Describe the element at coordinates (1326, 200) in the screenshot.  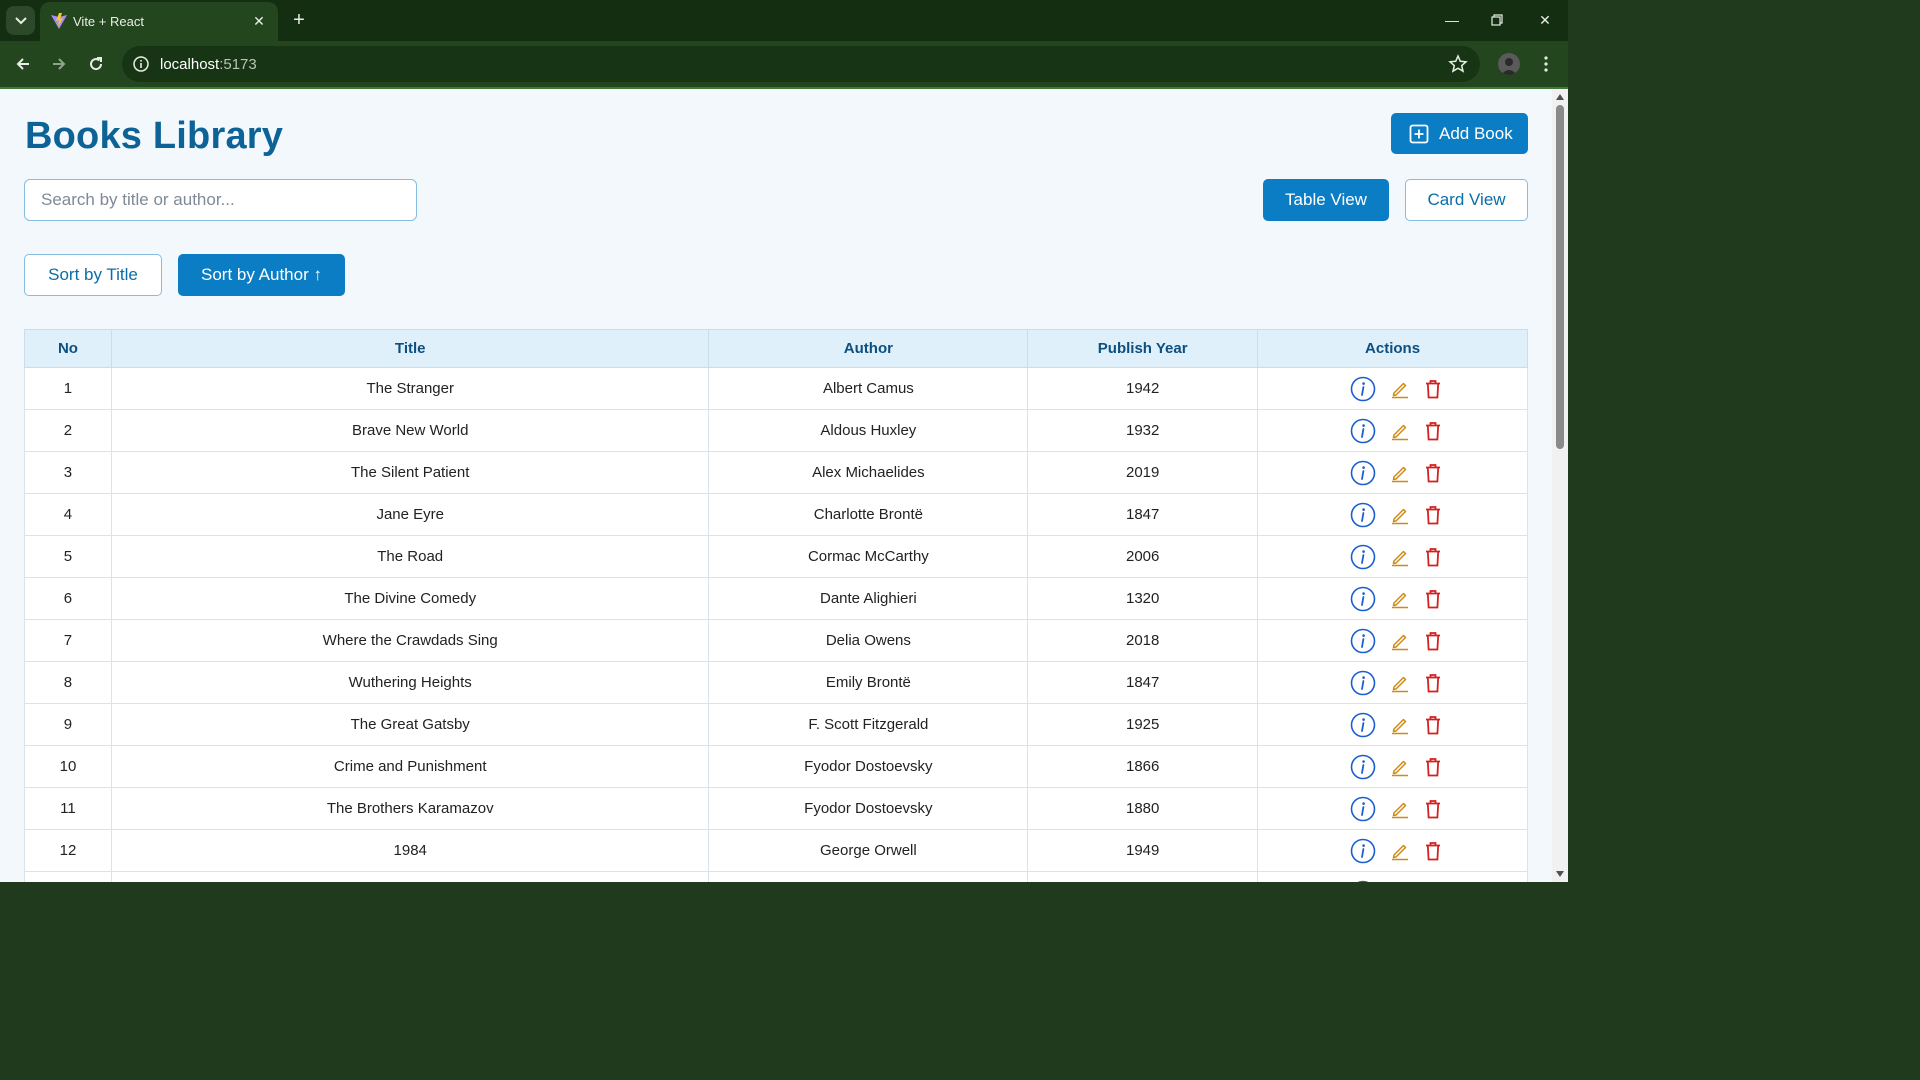
I see `table-view-button: Table View` at that location.